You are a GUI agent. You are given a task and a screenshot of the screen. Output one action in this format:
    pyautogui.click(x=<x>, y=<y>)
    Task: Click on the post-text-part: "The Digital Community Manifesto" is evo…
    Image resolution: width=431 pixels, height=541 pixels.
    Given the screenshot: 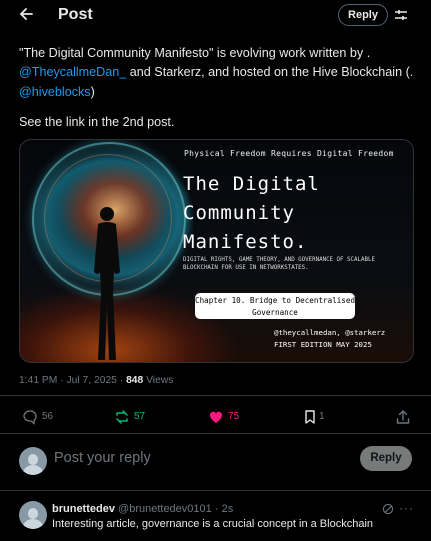 What is the action you would take?
    pyautogui.click(x=195, y=53)
    